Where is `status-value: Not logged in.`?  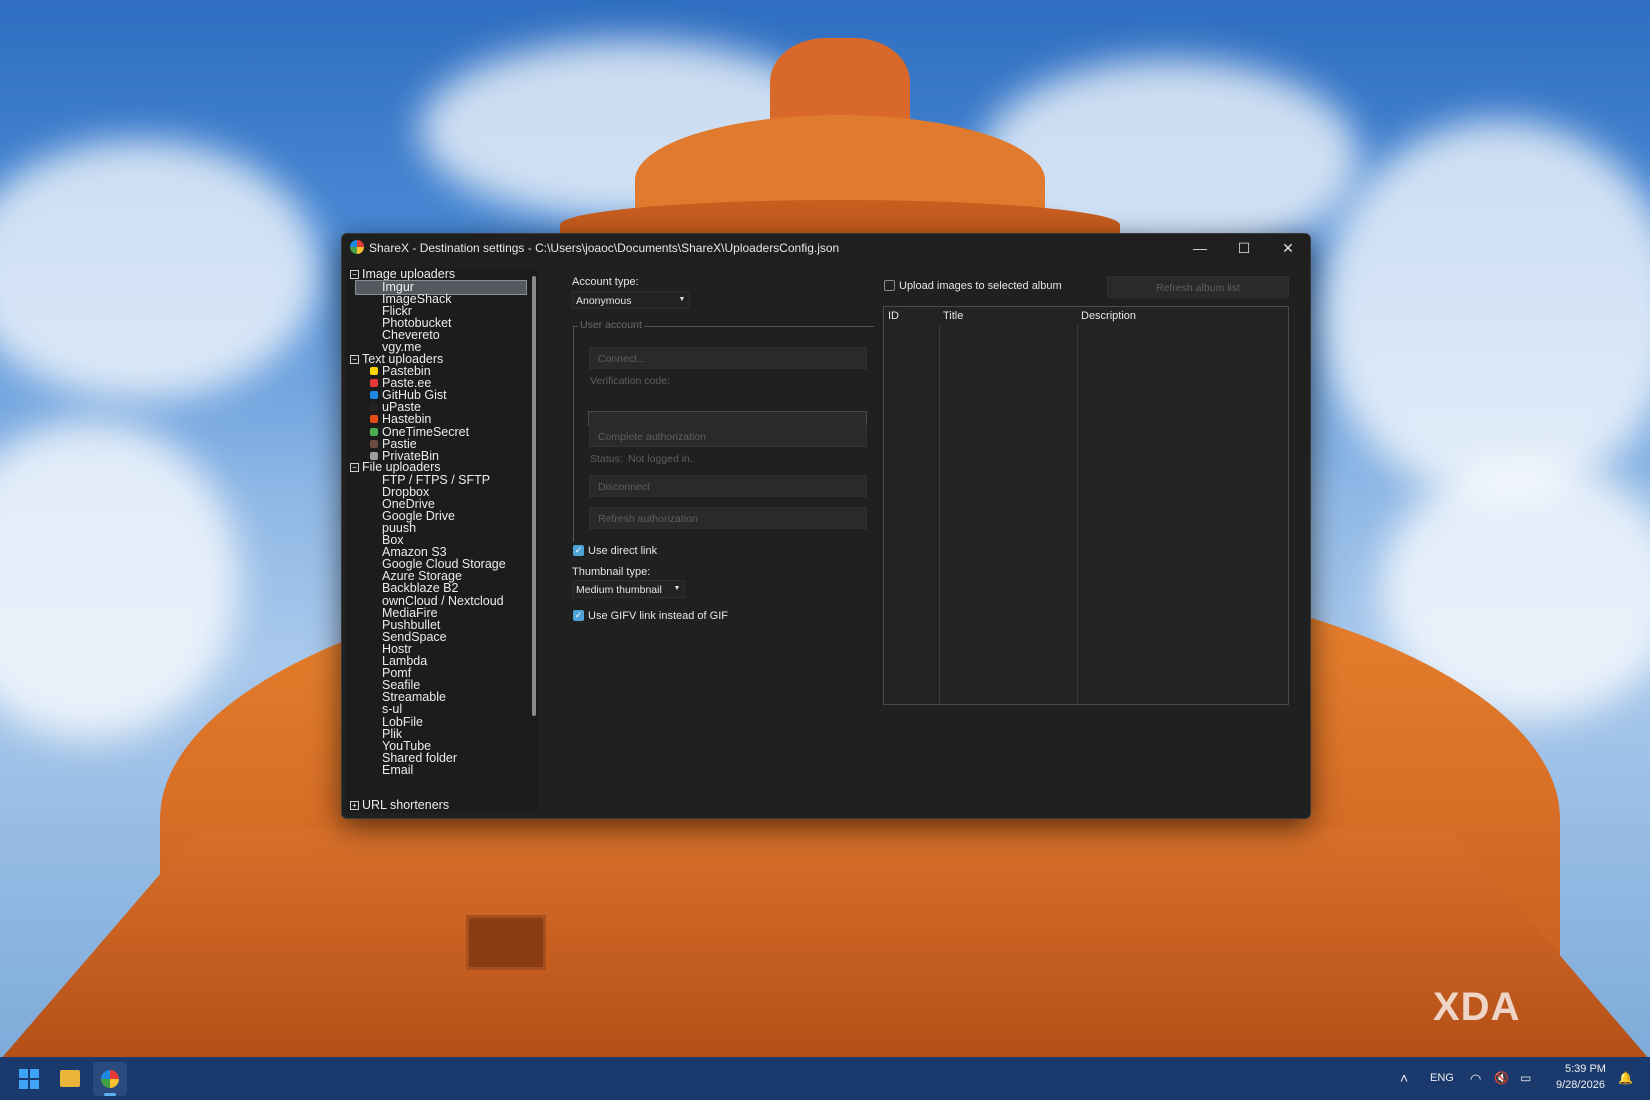 status-value: Not logged in. is located at coordinates (660, 459).